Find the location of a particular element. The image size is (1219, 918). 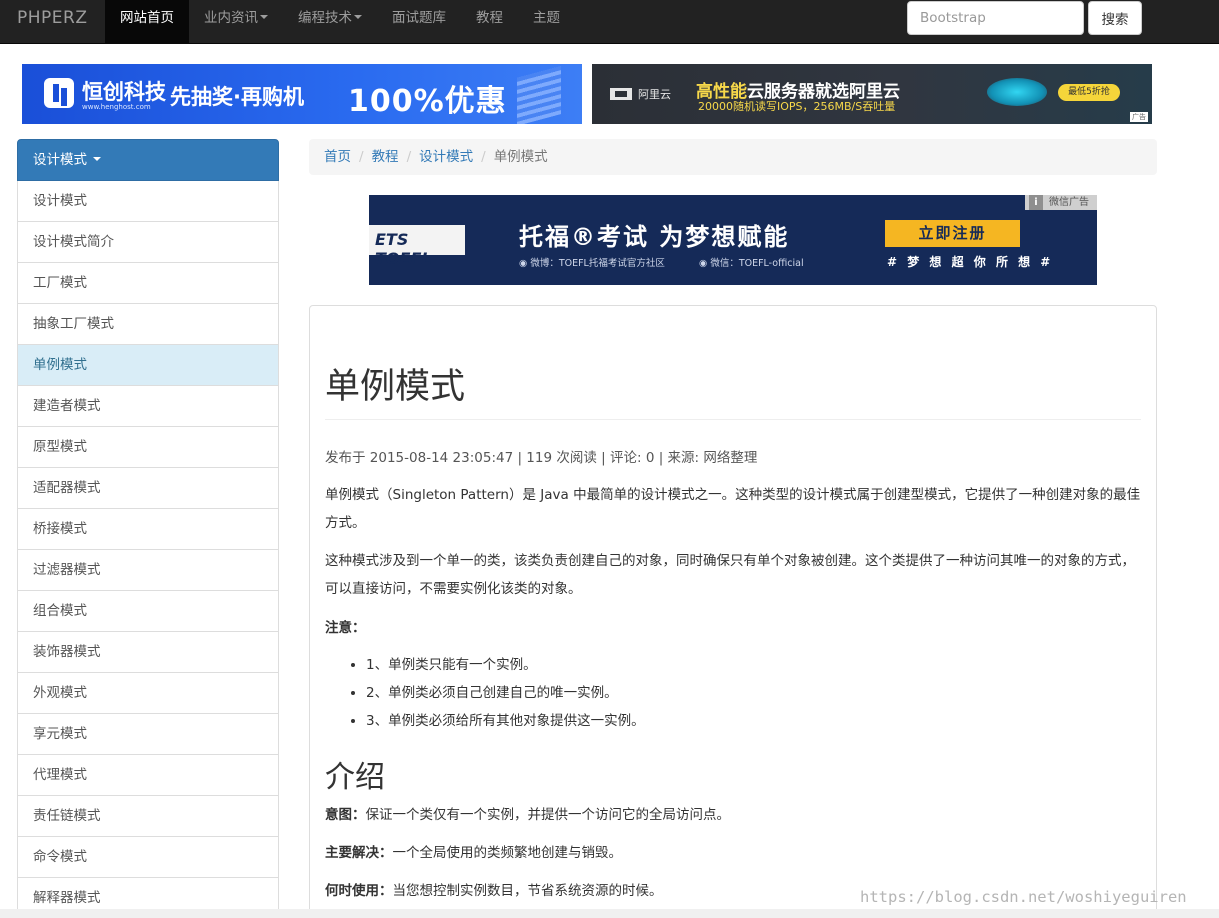

main-nav: 网站首页 业内资讯 编程技术 面试题库 教程 主题 is located at coordinates (340, 21).